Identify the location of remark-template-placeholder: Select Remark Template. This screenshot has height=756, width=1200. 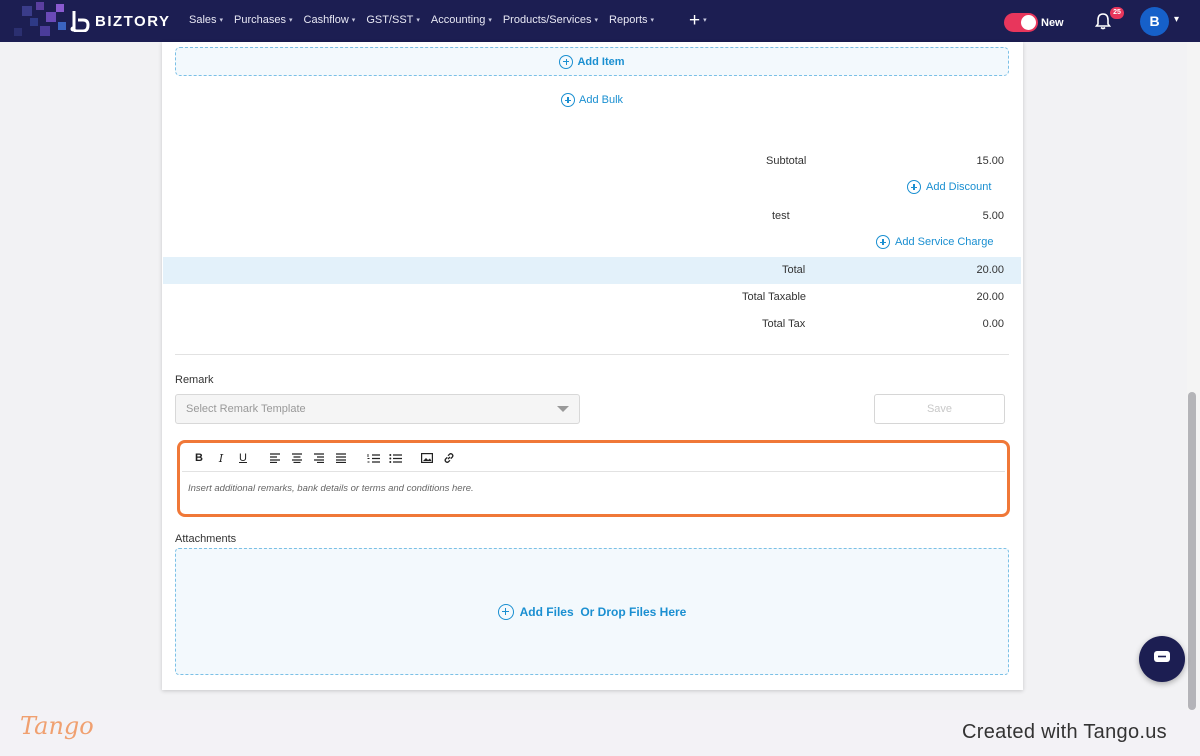
(246, 409).